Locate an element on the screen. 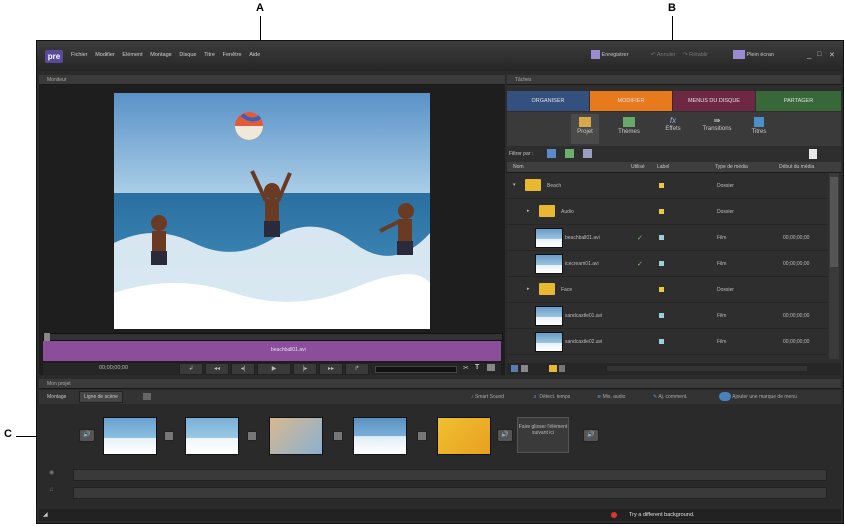 This screenshot has width=845, height=526. menu-titre: Titre is located at coordinates (209, 55).